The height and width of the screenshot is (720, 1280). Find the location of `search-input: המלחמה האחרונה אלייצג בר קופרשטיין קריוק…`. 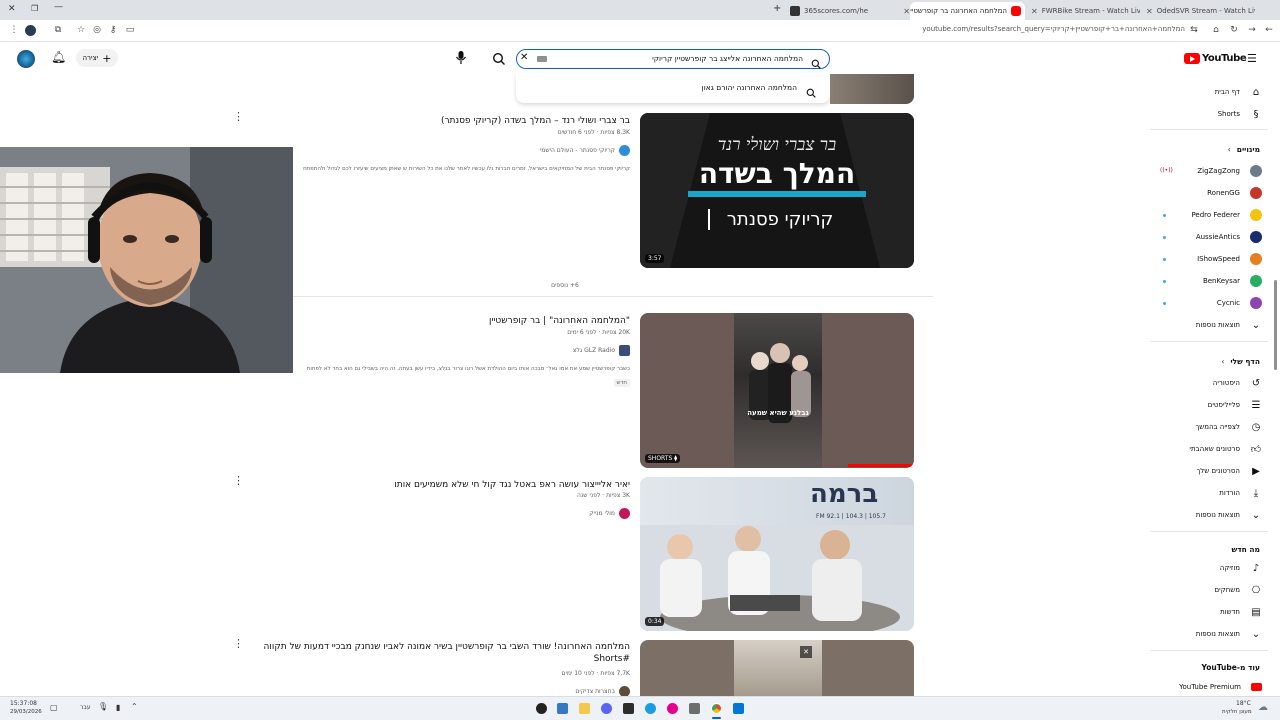

search-input: המלחמה האחרונה אלייצג בר קופרשטיין קריוק… is located at coordinates (673, 59).